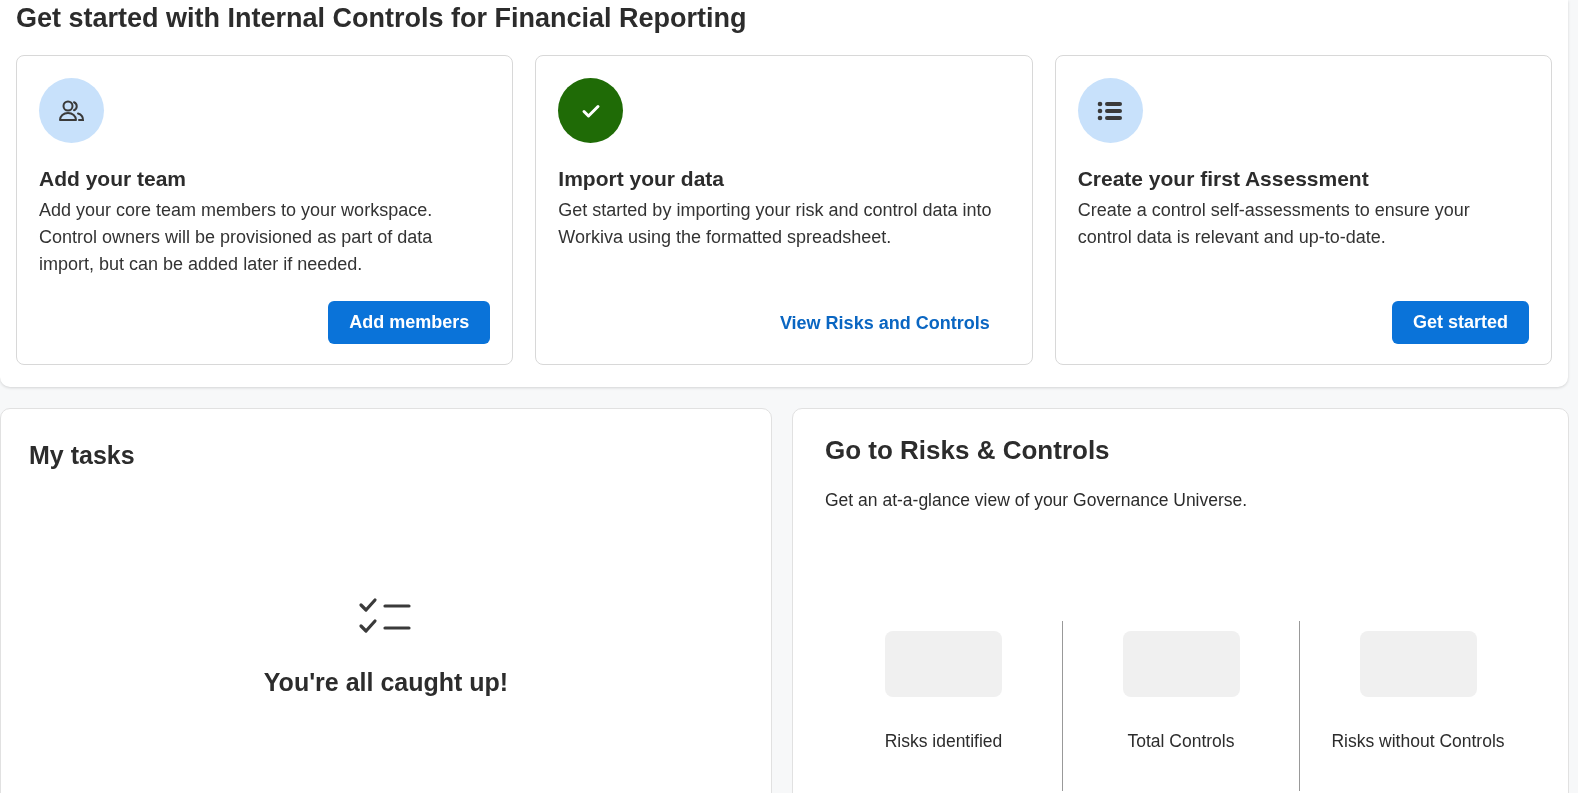  Describe the element at coordinates (1223, 179) in the screenshot. I see `card-heading: Create your first Assessment` at that location.